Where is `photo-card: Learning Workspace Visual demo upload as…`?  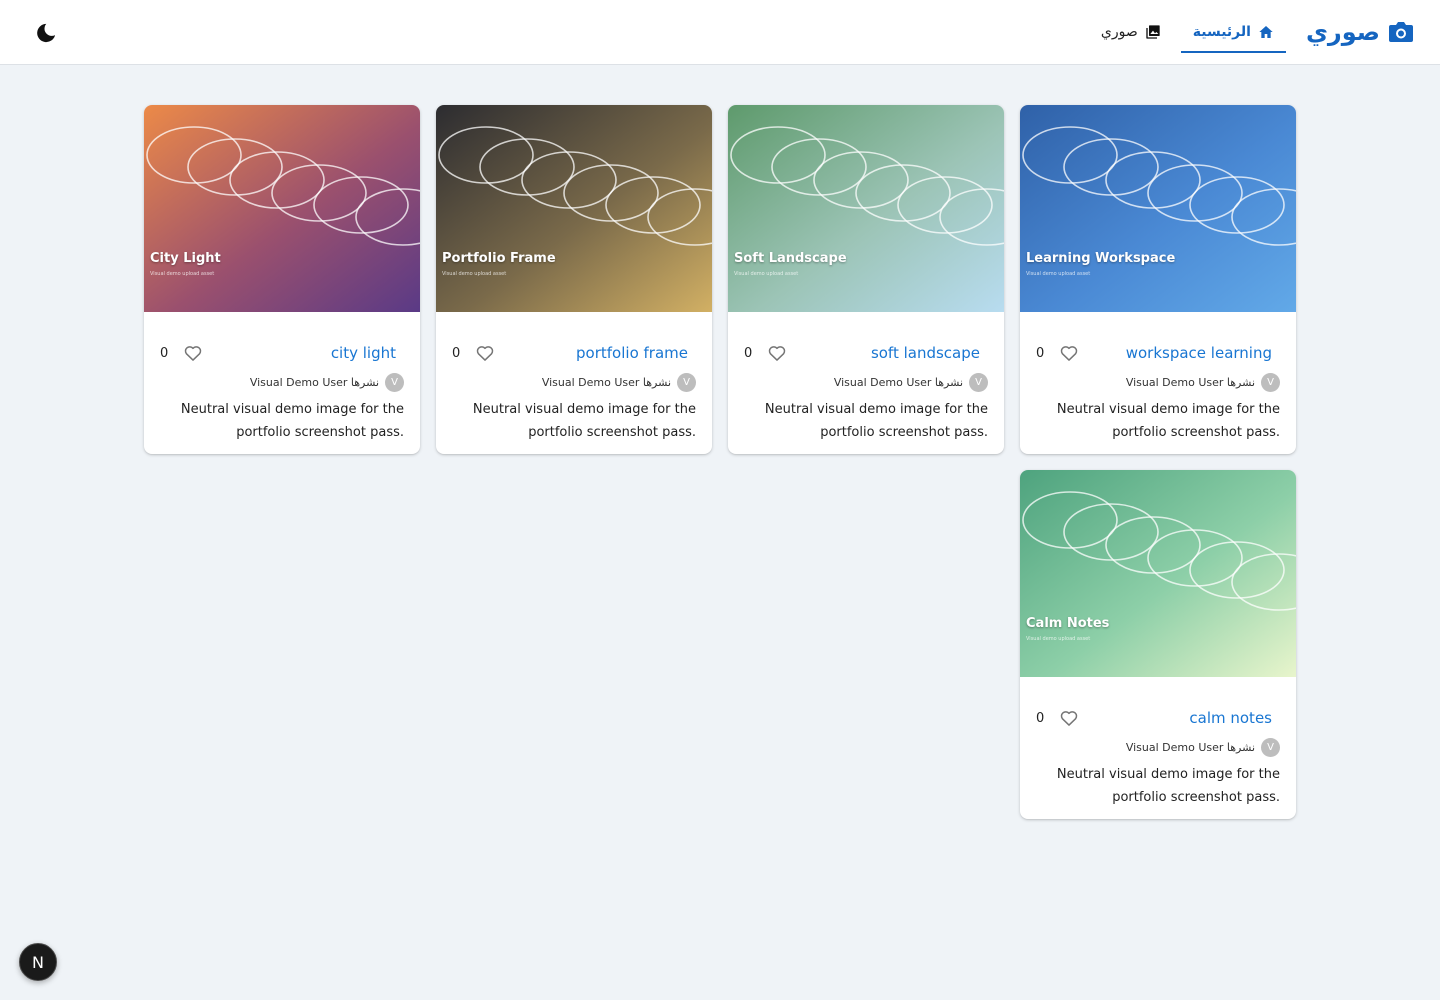 photo-card: Learning Workspace Visual demo upload as… is located at coordinates (1158, 279).